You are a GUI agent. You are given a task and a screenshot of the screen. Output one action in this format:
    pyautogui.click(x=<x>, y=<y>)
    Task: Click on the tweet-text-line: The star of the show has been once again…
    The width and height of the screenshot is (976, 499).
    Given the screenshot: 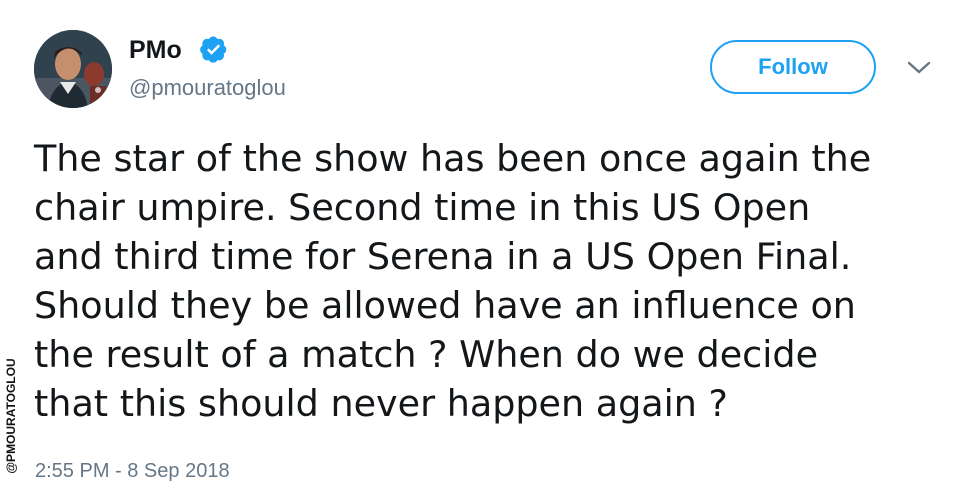 What is the action you would take?
    pyautogui.click(x=453, y=158)
    